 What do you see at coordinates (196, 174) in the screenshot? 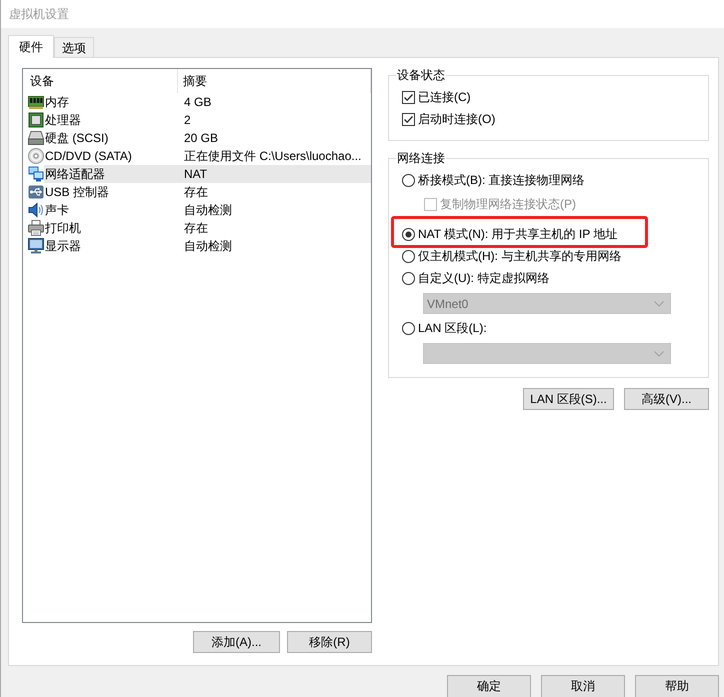
I see `device-summary: NAT` at bounding box center [196, 174].